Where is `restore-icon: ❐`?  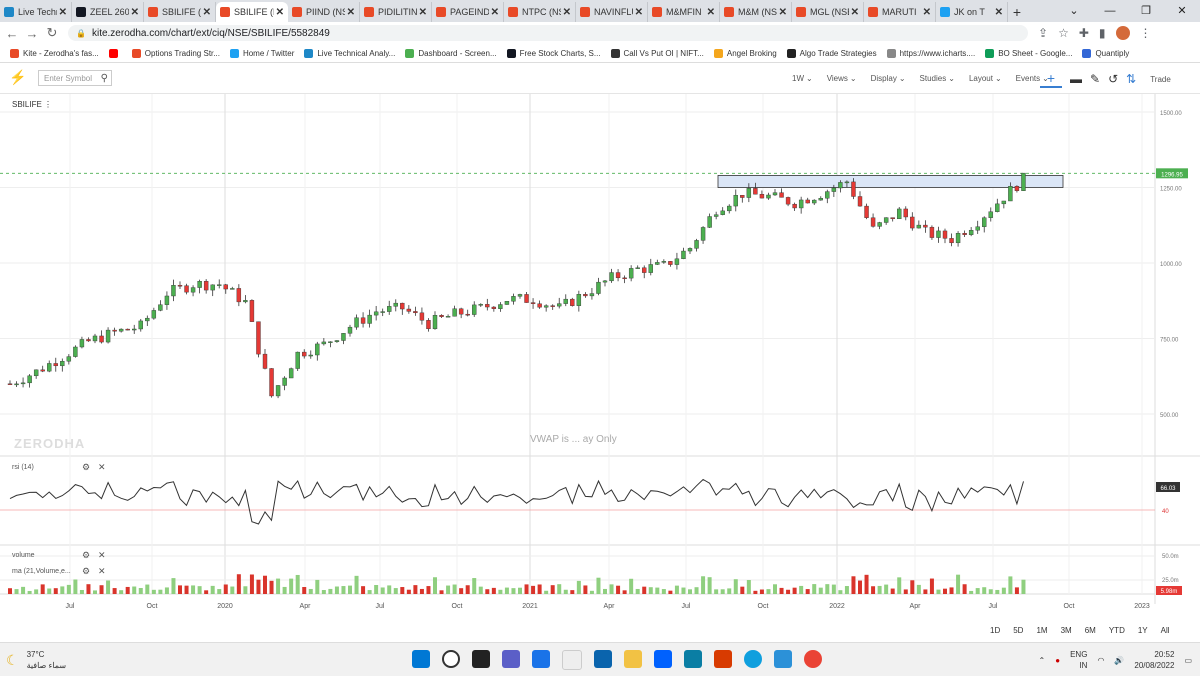 restore-icon: ❐ is located at coordinates (1146, 11).